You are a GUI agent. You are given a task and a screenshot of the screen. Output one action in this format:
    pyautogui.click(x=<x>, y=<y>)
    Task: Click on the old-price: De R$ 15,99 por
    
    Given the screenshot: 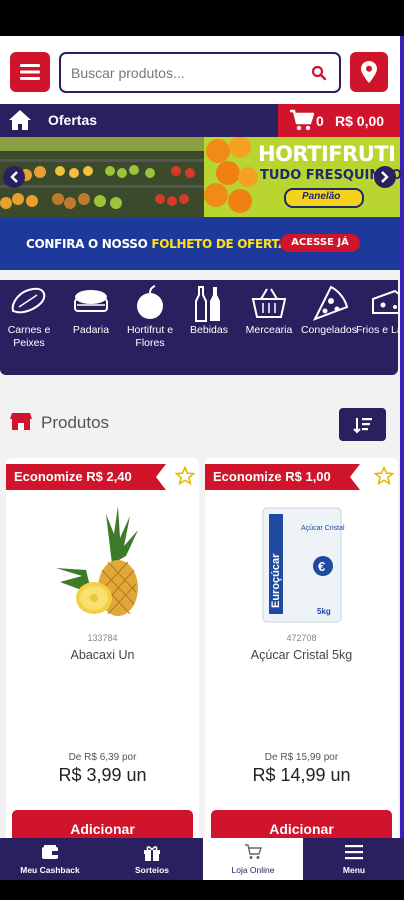 What is the action you would take?
    pyautogui.click(x=301, y=757)
    